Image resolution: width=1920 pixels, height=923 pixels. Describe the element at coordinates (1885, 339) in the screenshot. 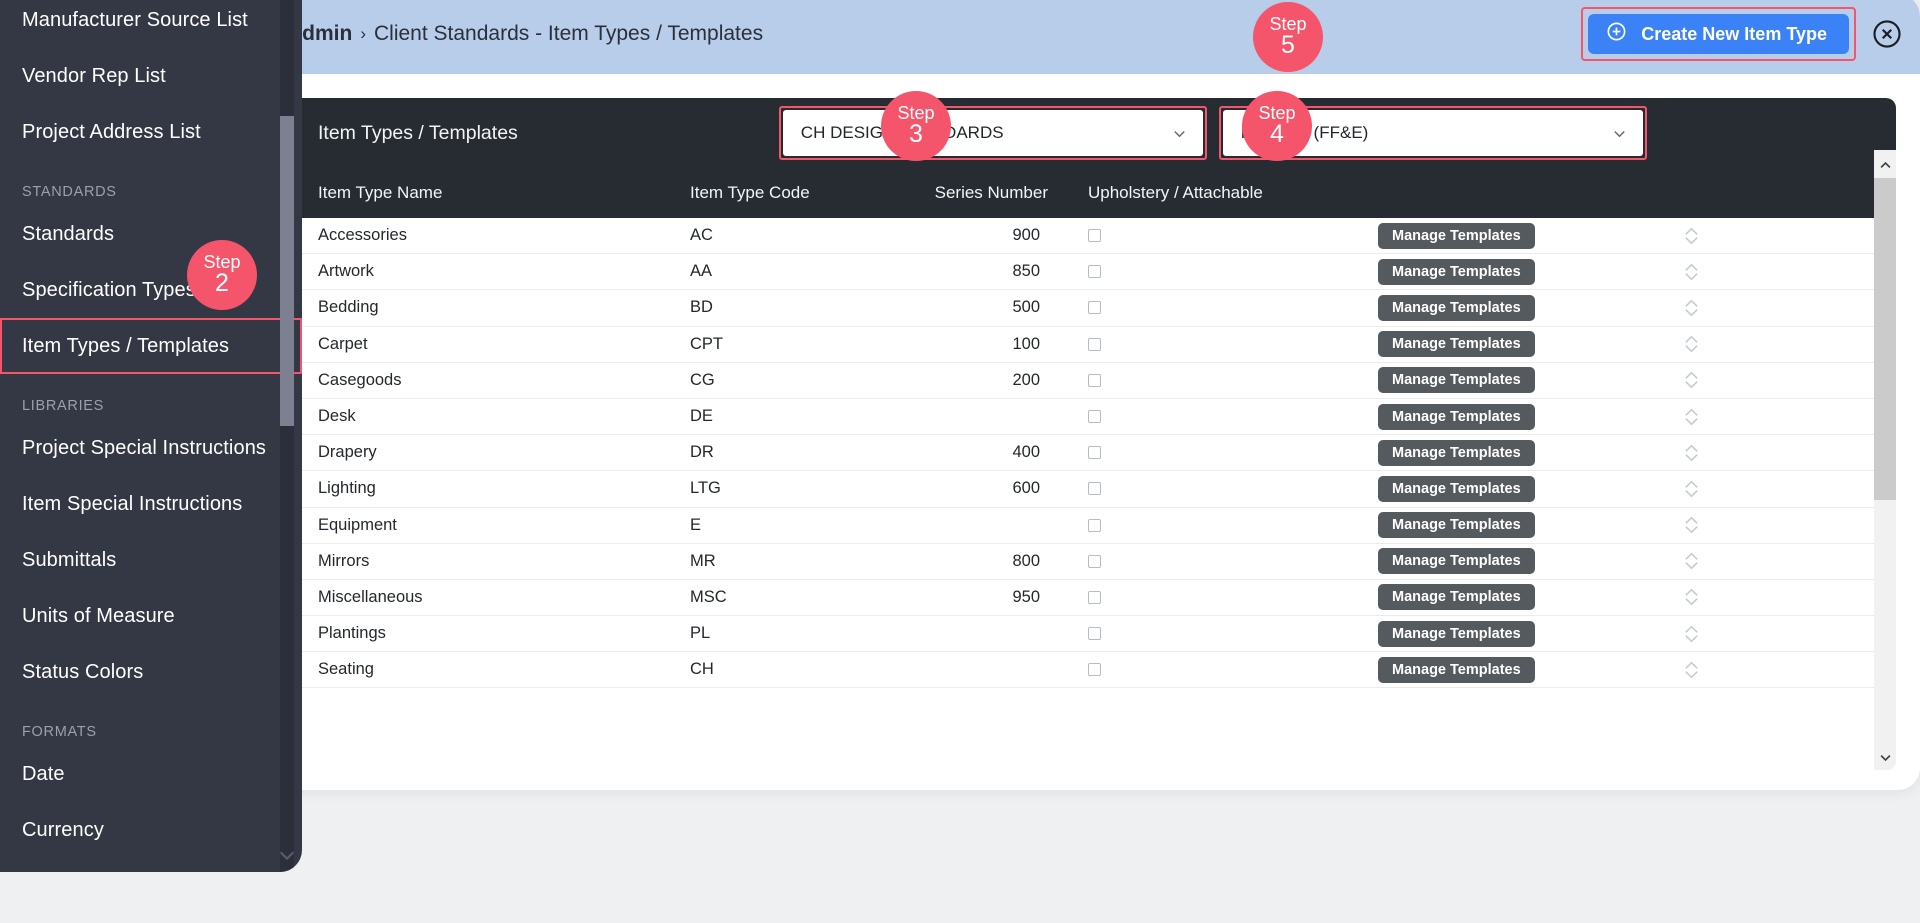

I see `table-scrollbar-thumb` at that location.